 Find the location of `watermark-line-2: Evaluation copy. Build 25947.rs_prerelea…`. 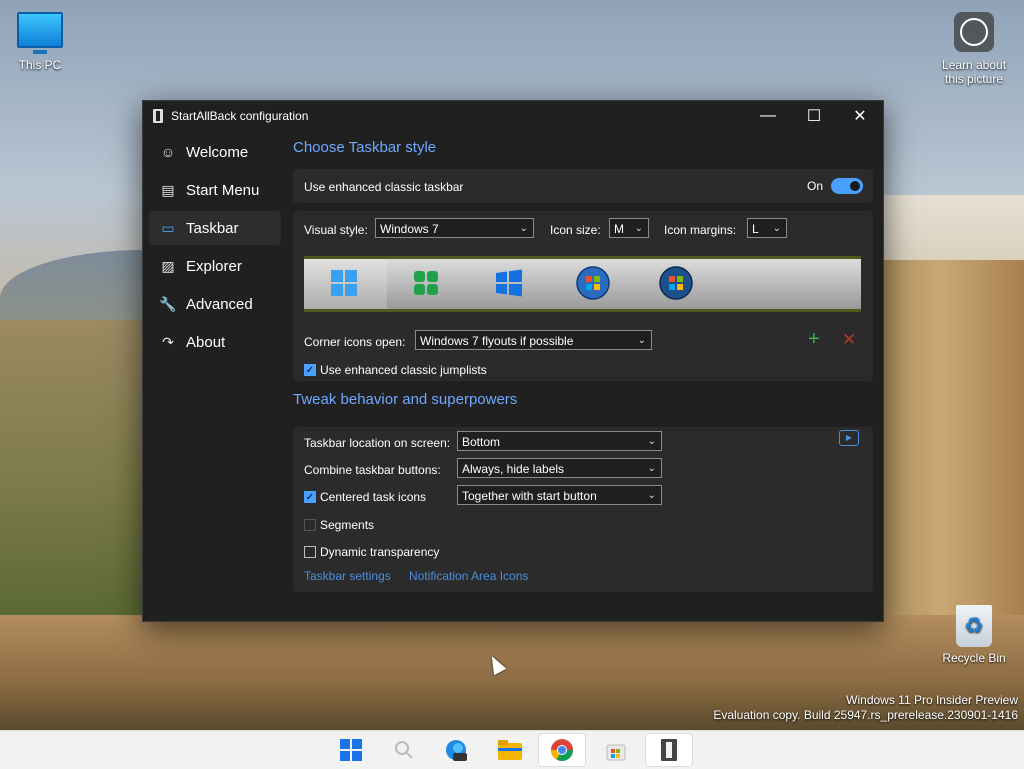

watermark-line-2: Evaluation copy. Build 25947.rs_prerelea… is located at coordinates (865, 715).